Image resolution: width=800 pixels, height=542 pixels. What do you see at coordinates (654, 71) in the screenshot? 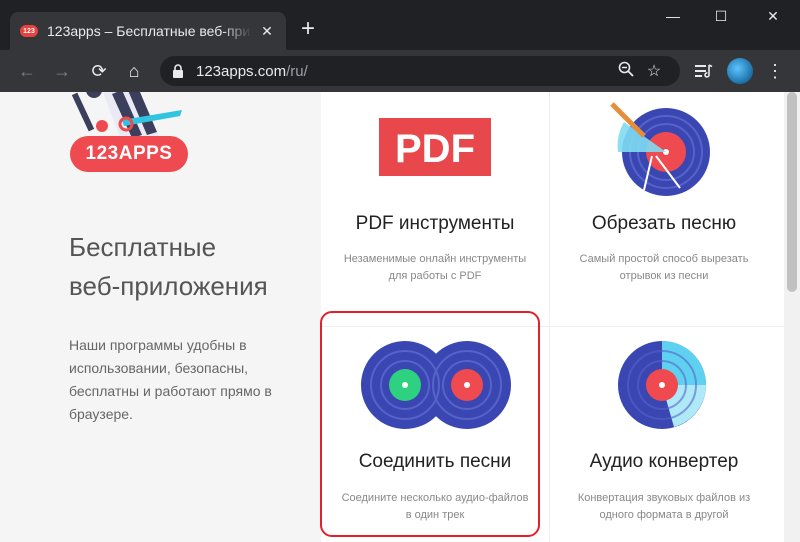
I see `star-icon: ☆` at bounding box center [654, 71].